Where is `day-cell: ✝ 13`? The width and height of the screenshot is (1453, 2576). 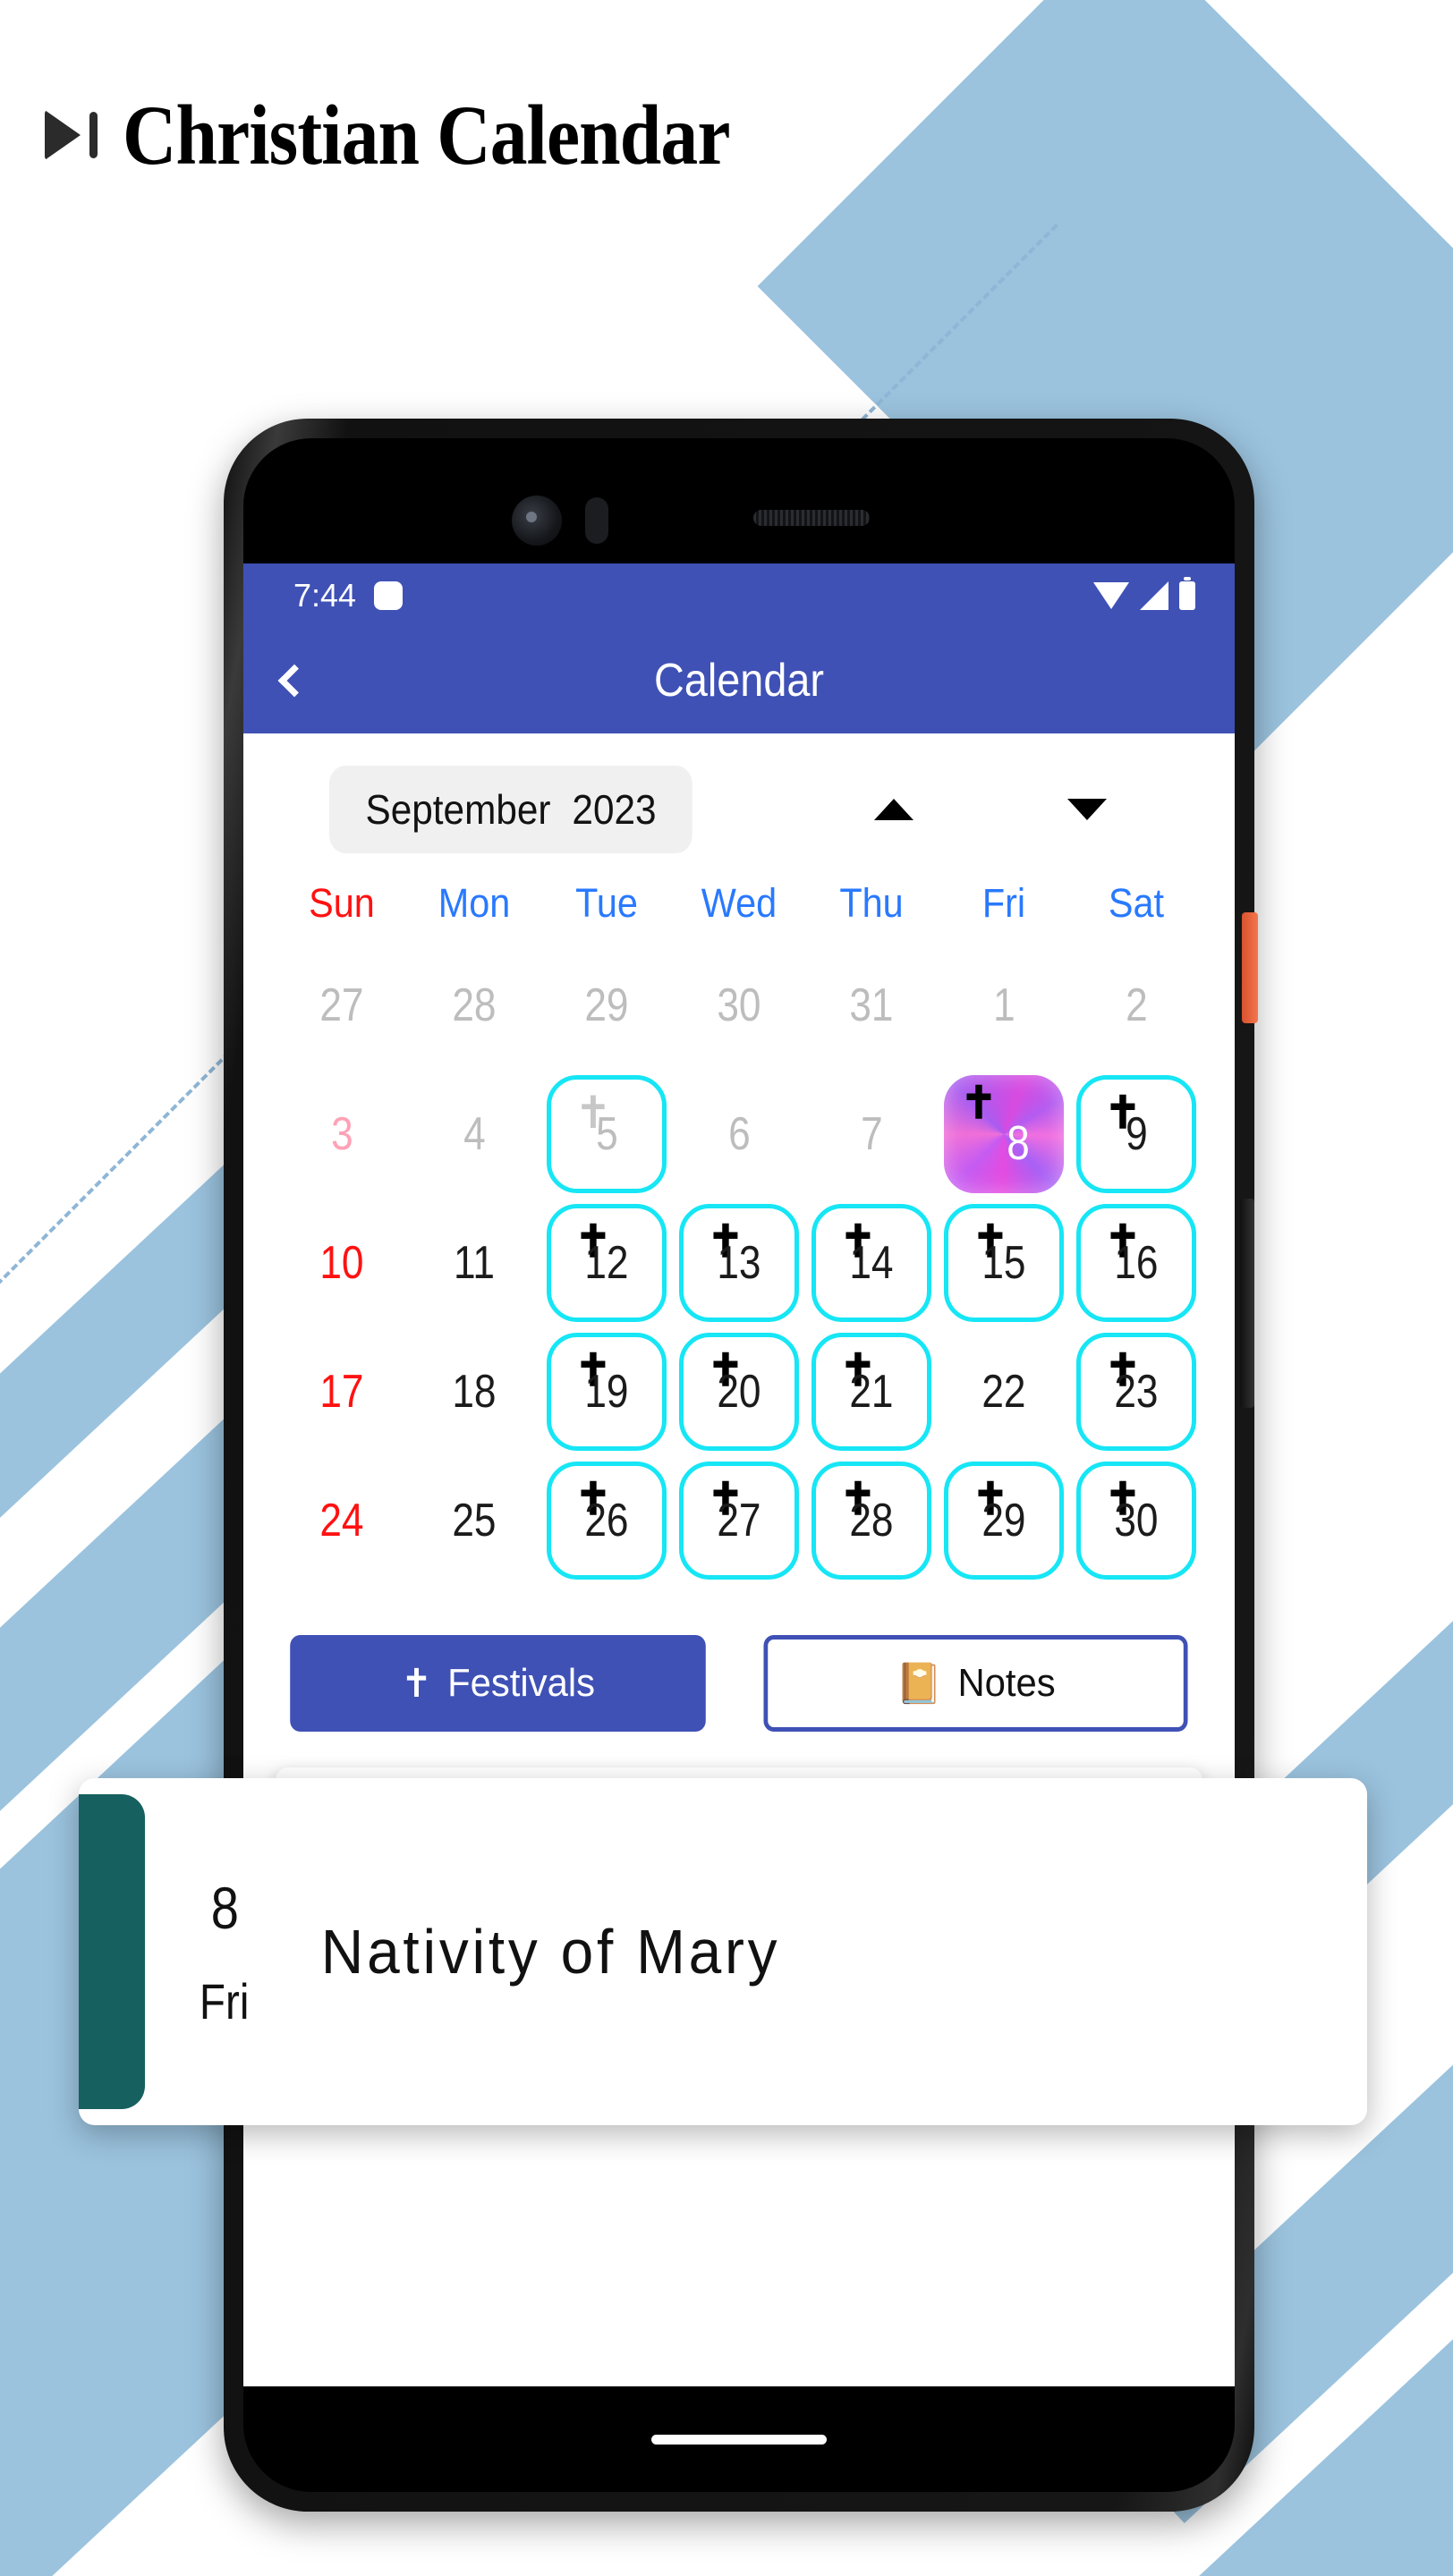 day-cell: ✝ 13 is located at coordinates (739, 1263).